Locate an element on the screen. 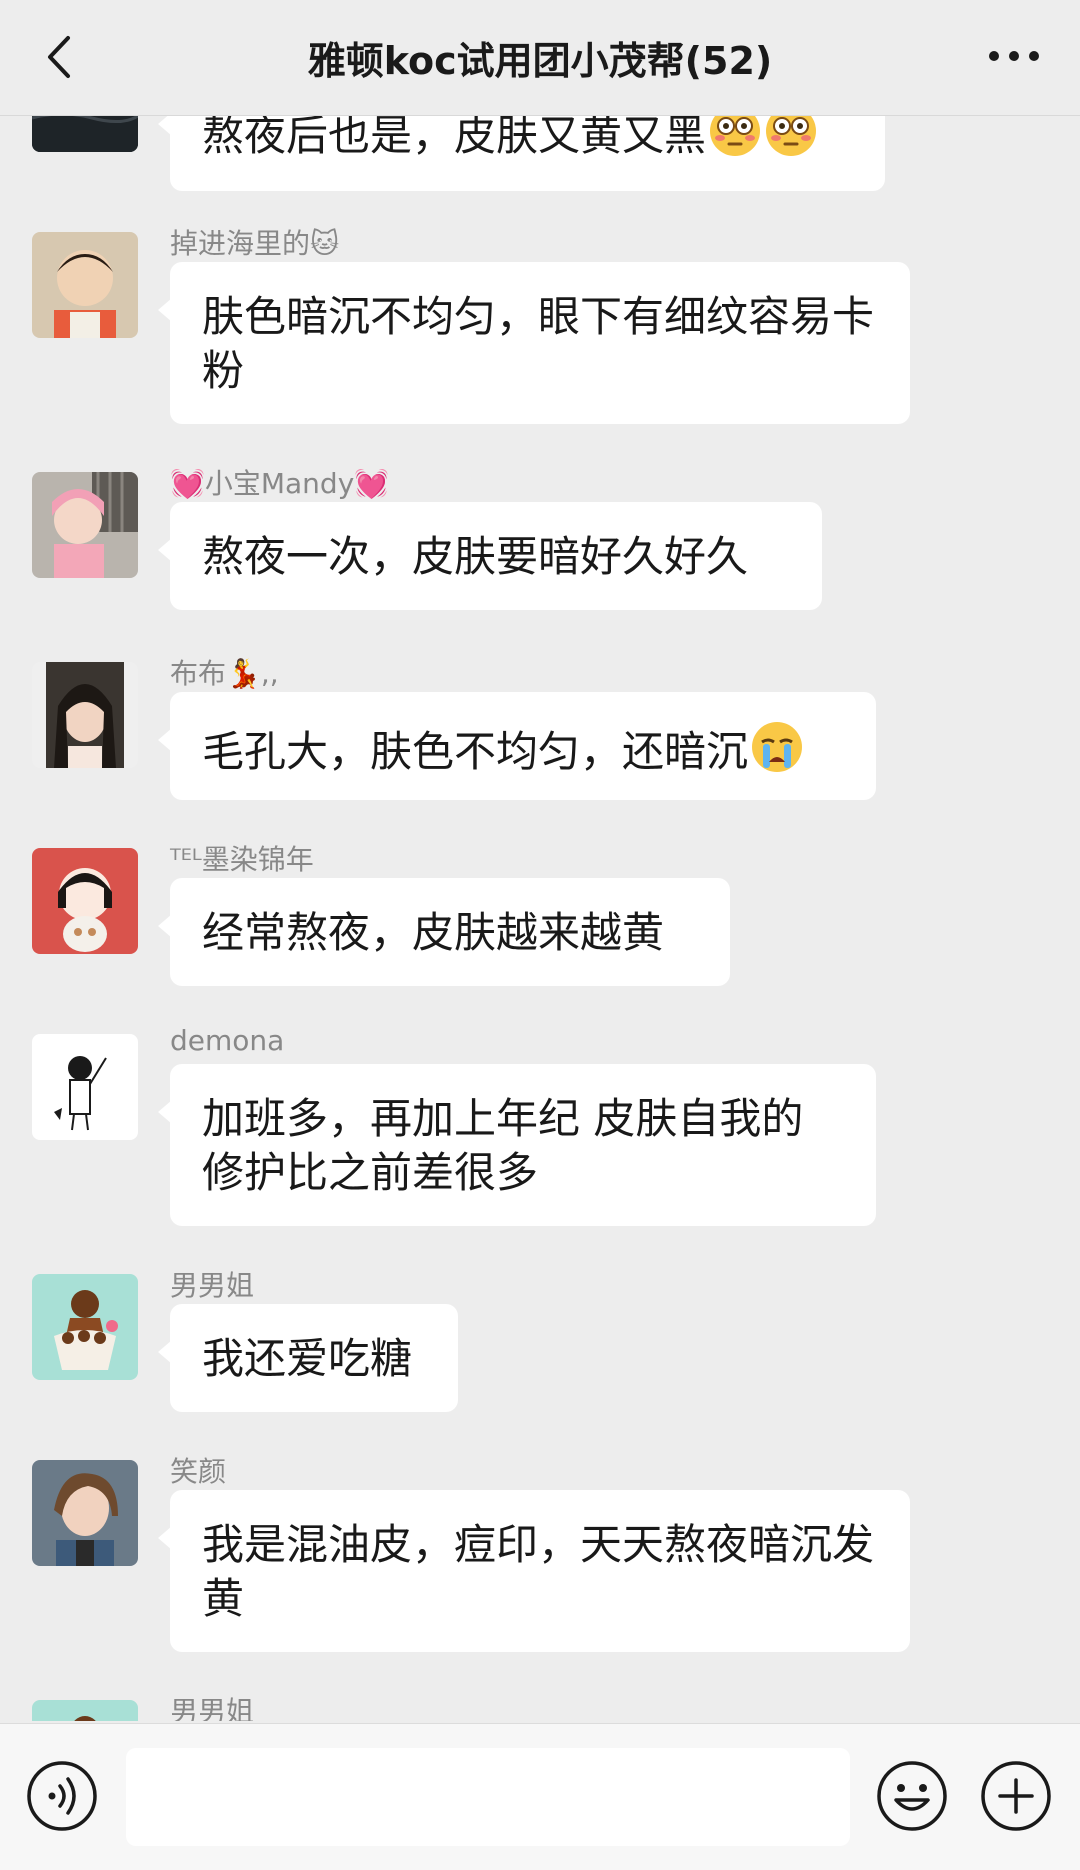 The height and width of the screenshot is (1870, 1080). sender-name: 笑颜 is located at coordinates (198, 1471).